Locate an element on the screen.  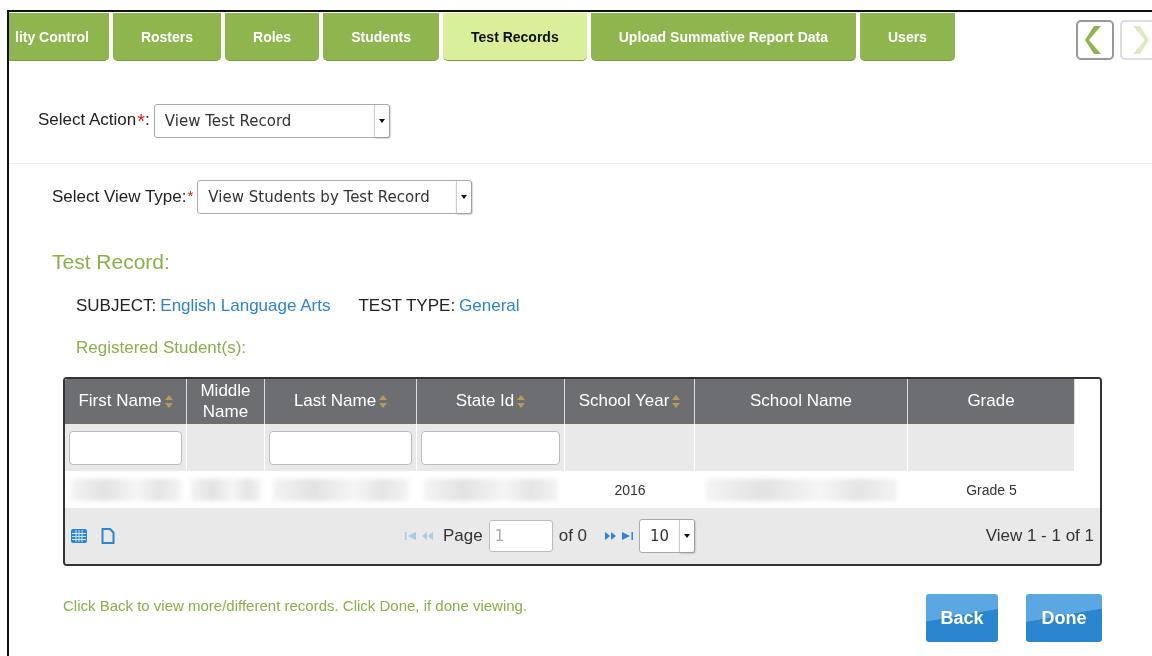
column-header: First Name is located at coordinates (126, 401).